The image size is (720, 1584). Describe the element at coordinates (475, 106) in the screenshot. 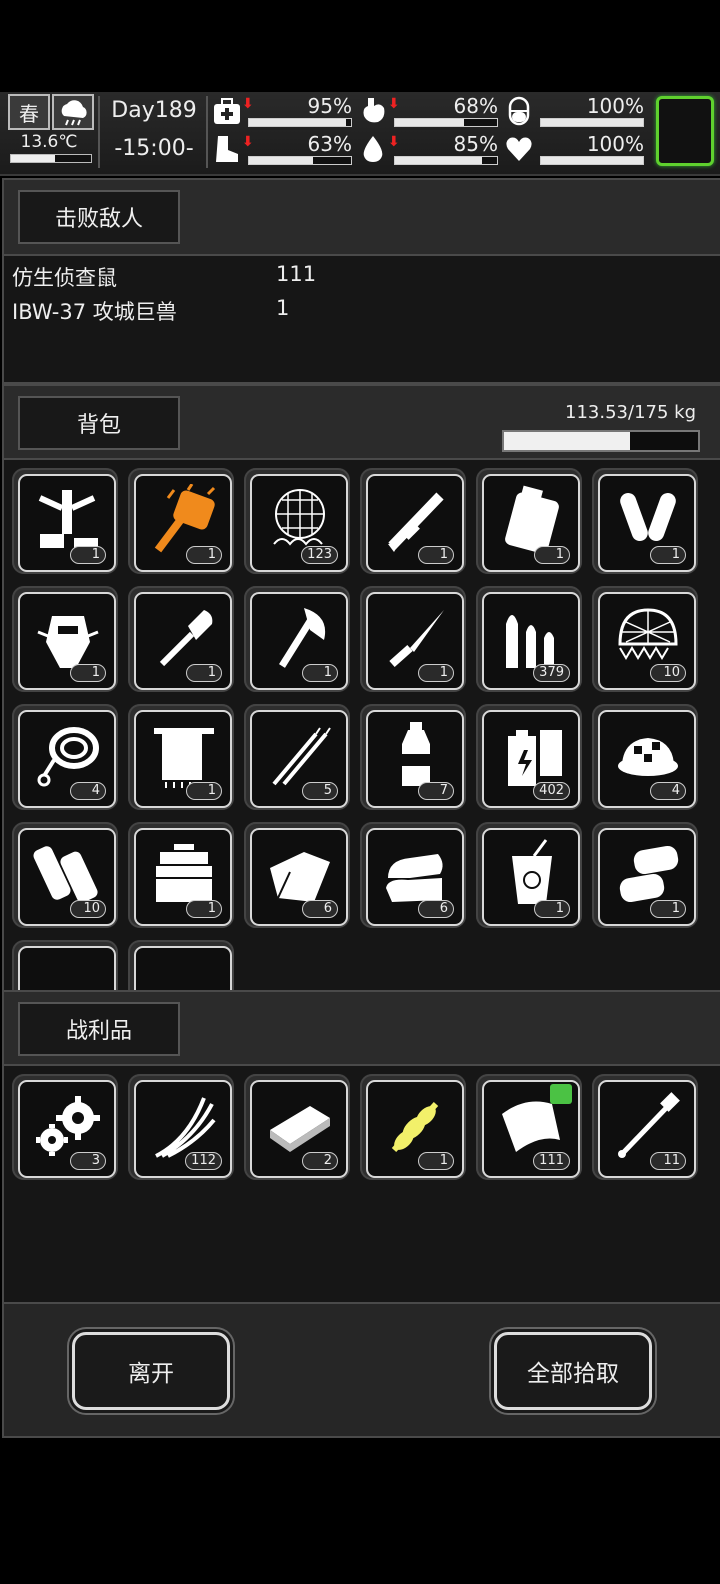

I see `stat-value: 68%` at that location.